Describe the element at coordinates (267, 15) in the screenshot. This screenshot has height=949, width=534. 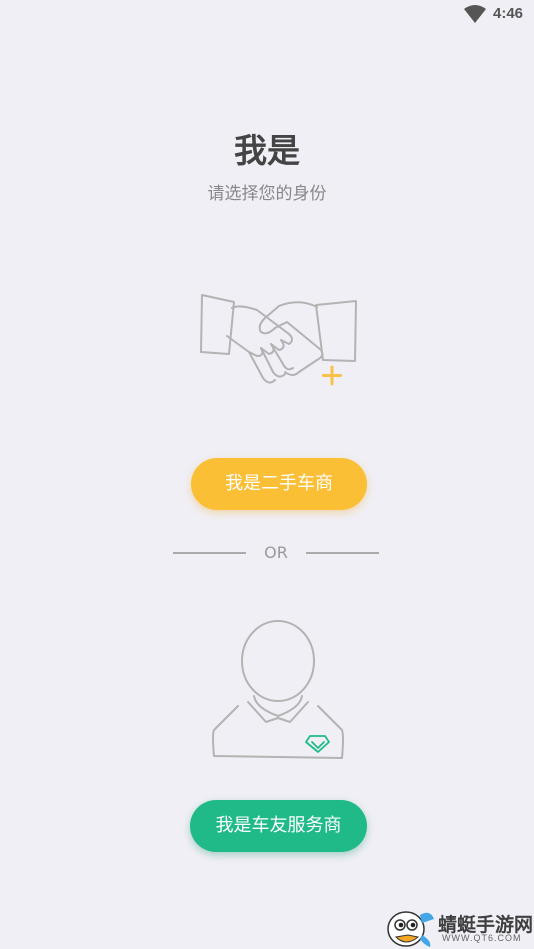
I see `status-bar: 4:46` at that location.